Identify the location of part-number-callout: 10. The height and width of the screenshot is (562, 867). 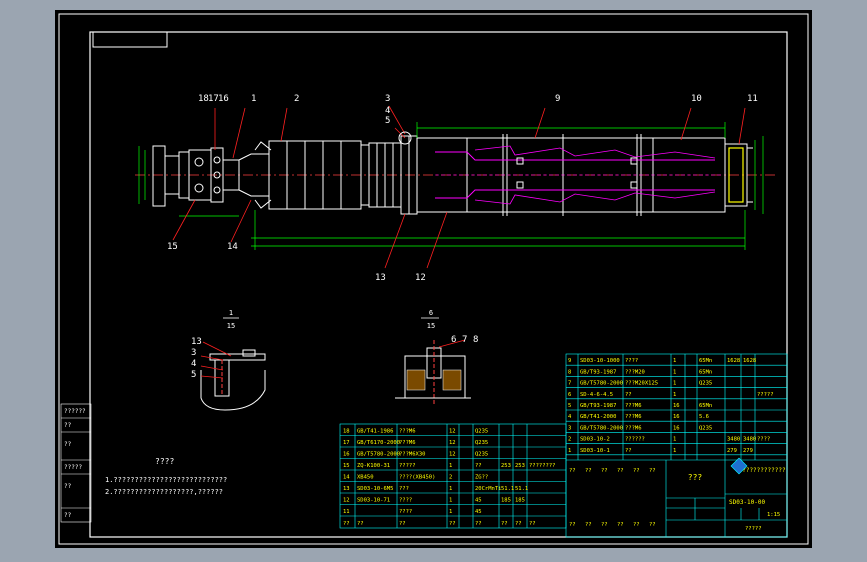
(696, 99).